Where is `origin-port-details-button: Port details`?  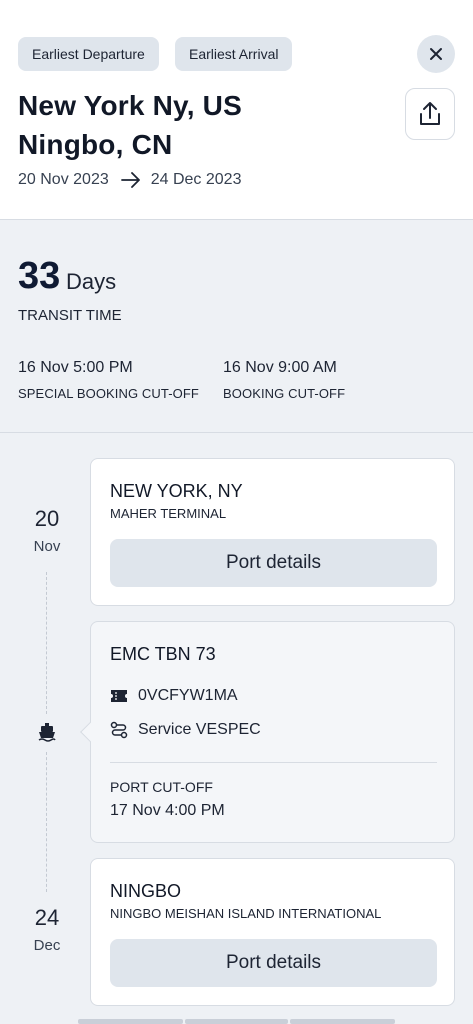 origin-port-details-button: Port details is located at coordinates (273, 563).